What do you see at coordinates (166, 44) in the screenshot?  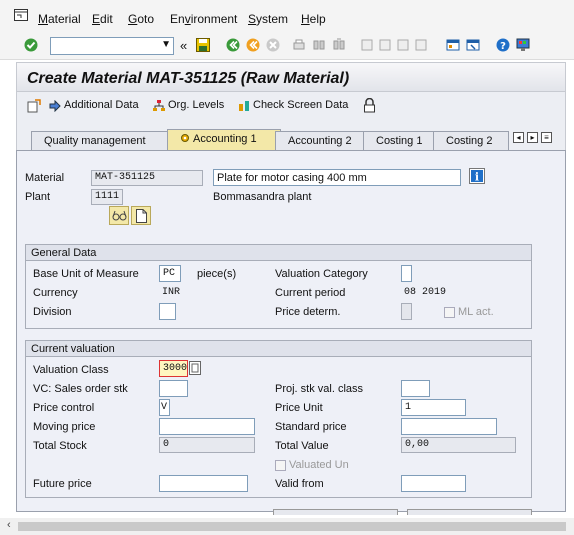 I see `command-dropdown-icon: ▼` at bounding box center [166, 44].